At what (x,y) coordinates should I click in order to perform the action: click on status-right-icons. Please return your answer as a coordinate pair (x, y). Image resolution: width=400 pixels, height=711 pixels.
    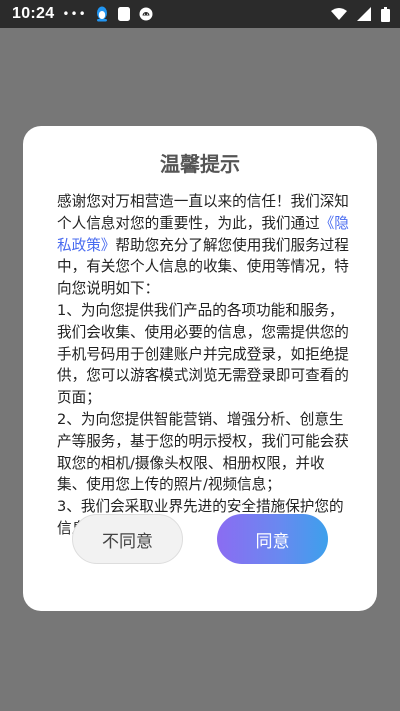
    Looking at the image, I should click on (360, 14).